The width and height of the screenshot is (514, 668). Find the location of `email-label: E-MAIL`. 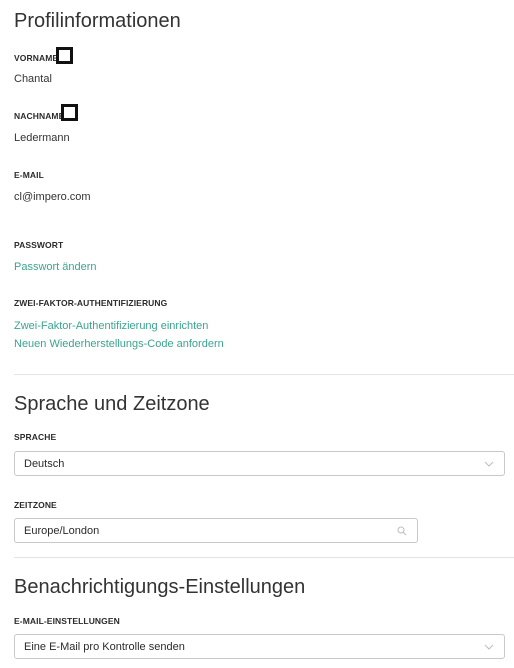

email-label: E-MAIL is located at coordinates (29, 175).